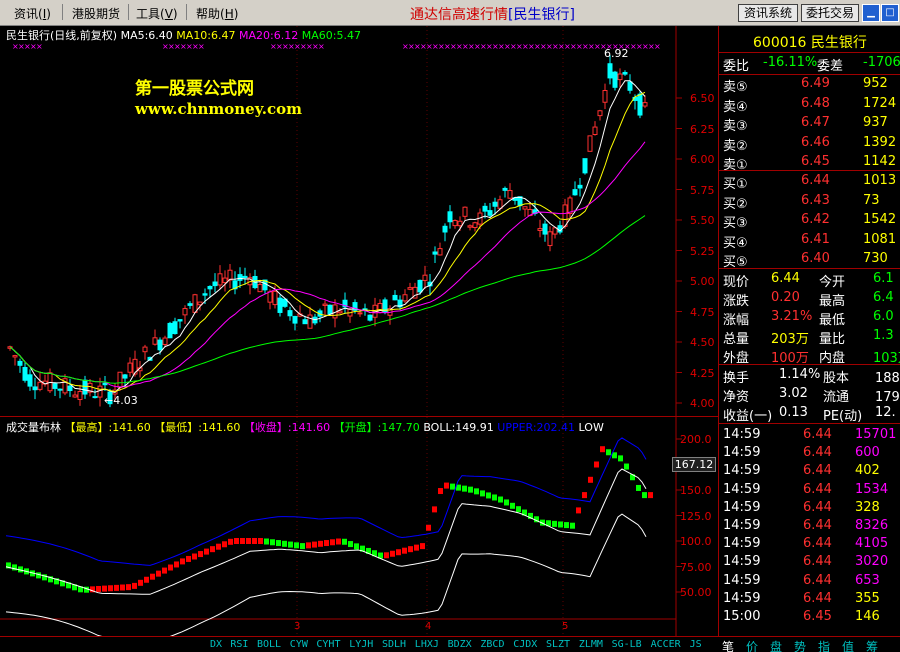 The height and width of the screenshot is (652, 900). What do you see at coordinates (736, 320) in the screenshot?
I see `stat-label: 涨幅` at bounding box center [736, 320].